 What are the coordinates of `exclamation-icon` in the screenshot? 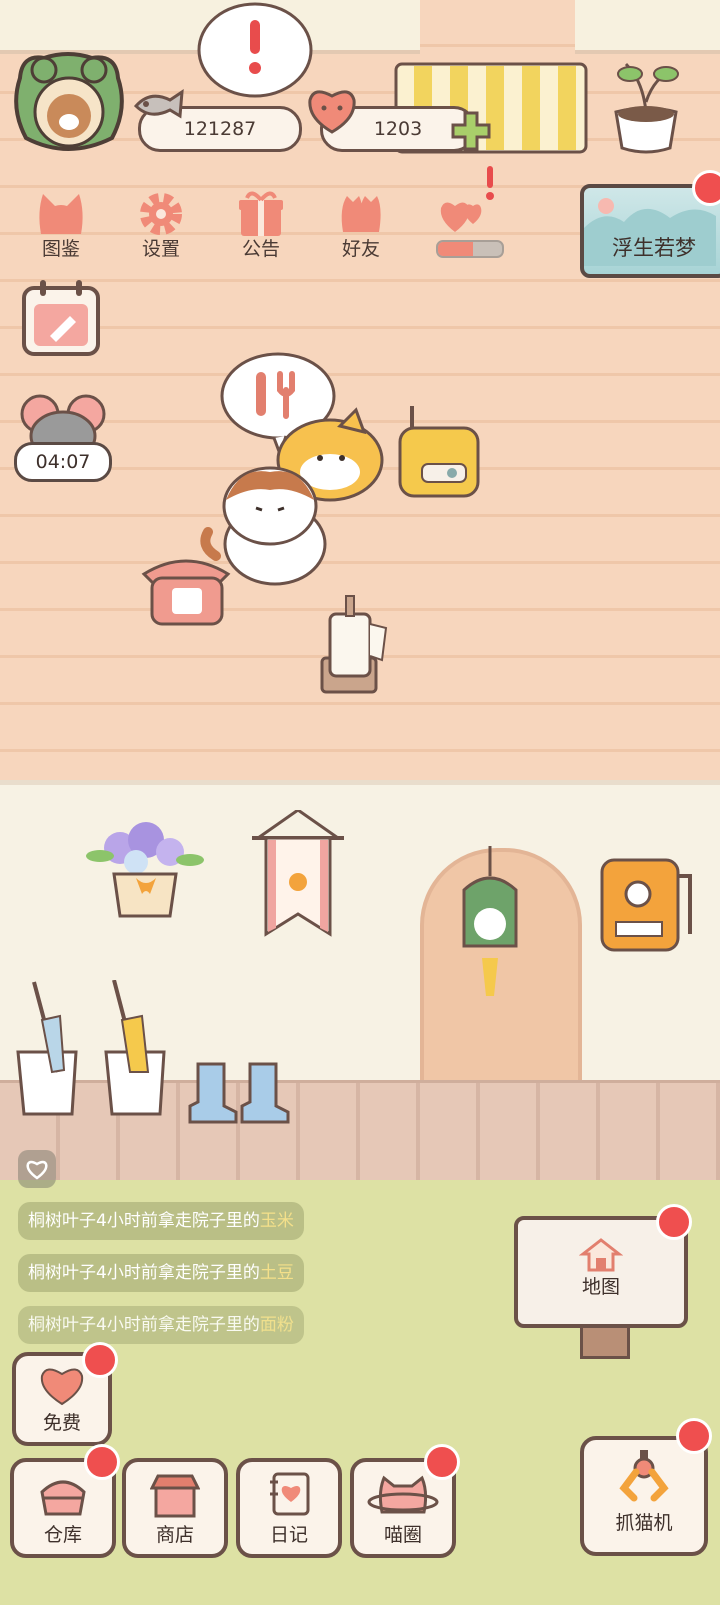 It's located at (490, 183).